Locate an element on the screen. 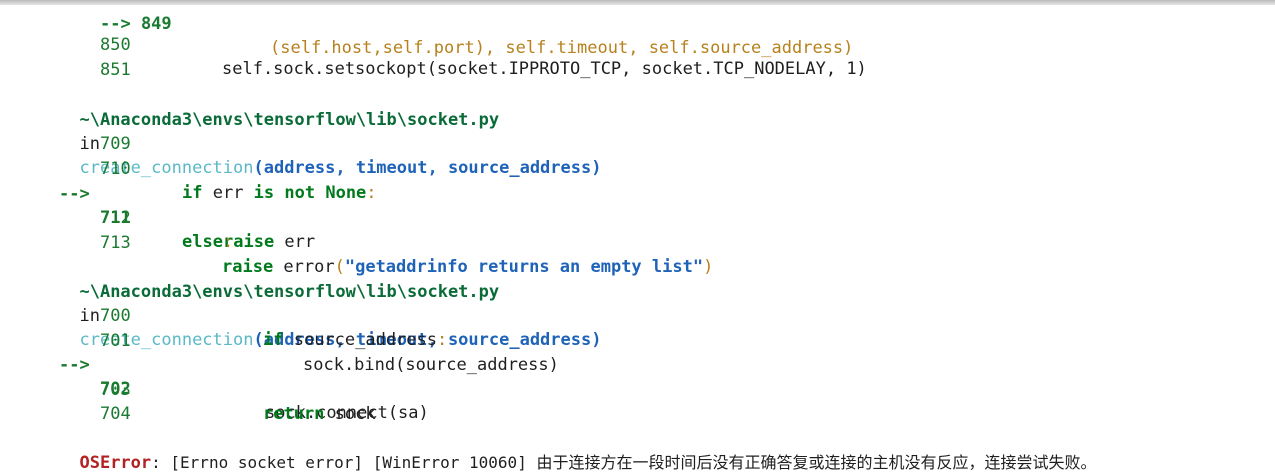  line-number: 704 is located at coordinates (115, 414).